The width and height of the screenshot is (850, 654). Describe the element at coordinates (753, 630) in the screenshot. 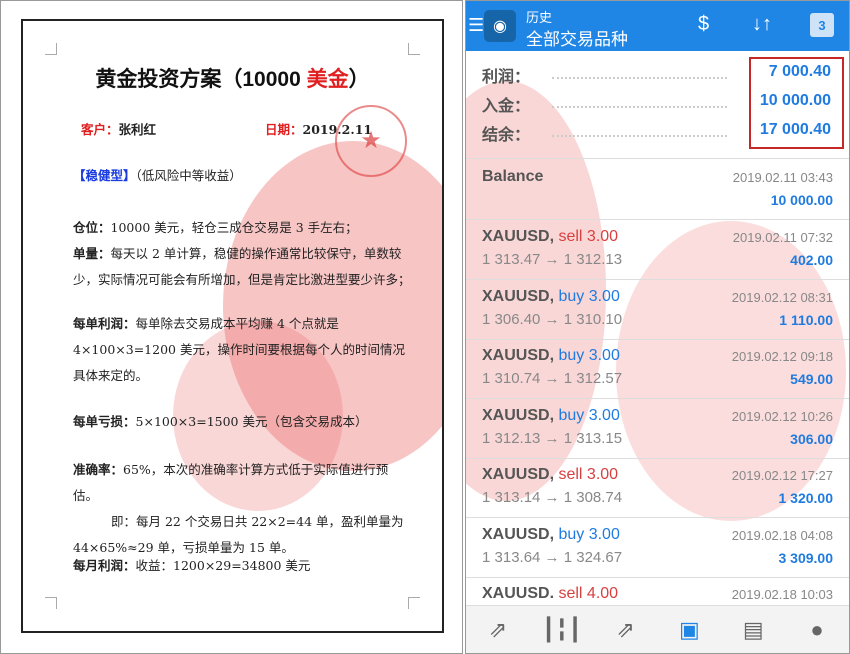

I see `news-icon: ▤` at that location.